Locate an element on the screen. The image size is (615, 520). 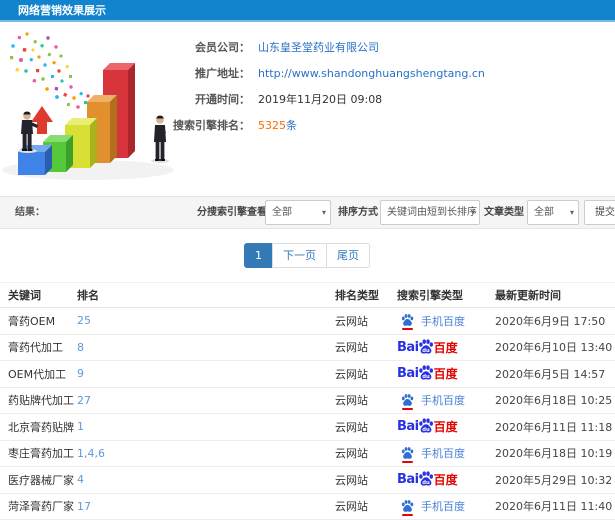
engine-select: 全部 ▾ is located at coordinates (298, 212).